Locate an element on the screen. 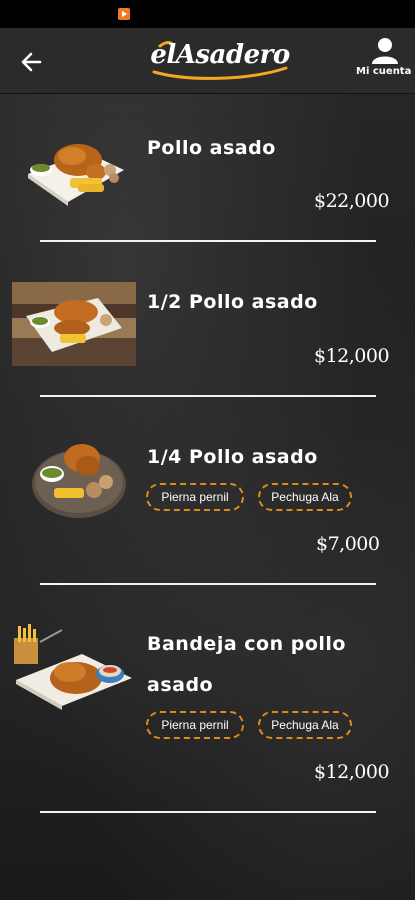 Image resolution: width=415 pixels, height=900 pixels. account-button: Mi cuenta is located at coordinates (383, 59).